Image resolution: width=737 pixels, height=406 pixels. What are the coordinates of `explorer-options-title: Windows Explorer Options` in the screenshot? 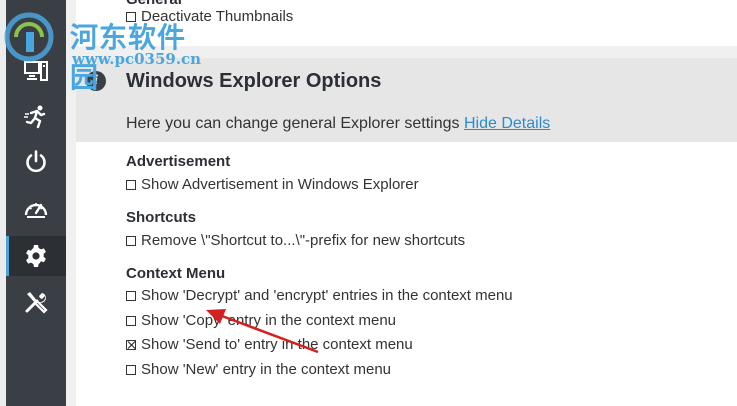 It's located at (254, 81).